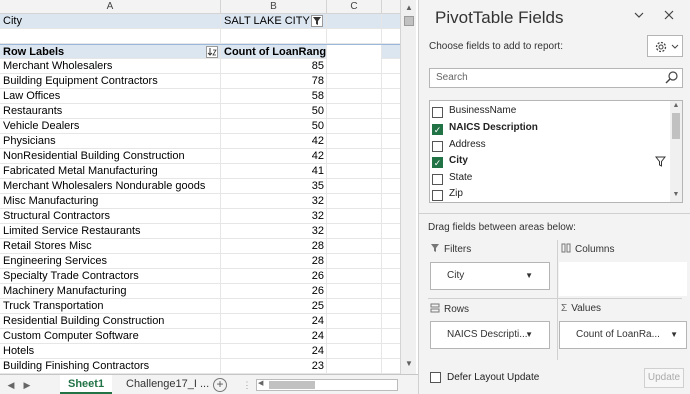 The width and height of the screenshot is (690, 394). I want to click on row-label-cell: Building Equipment Contractors, so click(110, 81).